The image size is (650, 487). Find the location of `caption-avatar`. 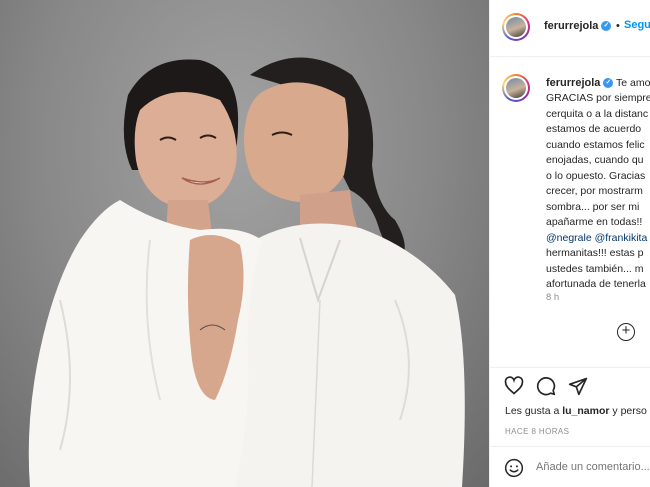

caption-avatar is located at coordinates (516, 88).